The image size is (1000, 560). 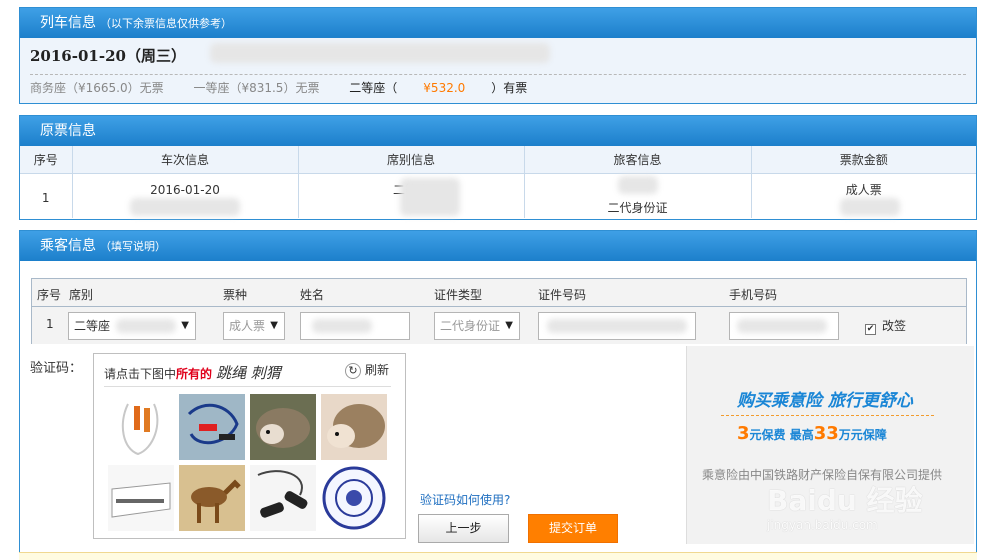 What do you see at coordinates (827, 415) in the screenshot?
I see `ad-divider` at bounding box center [827, 415].